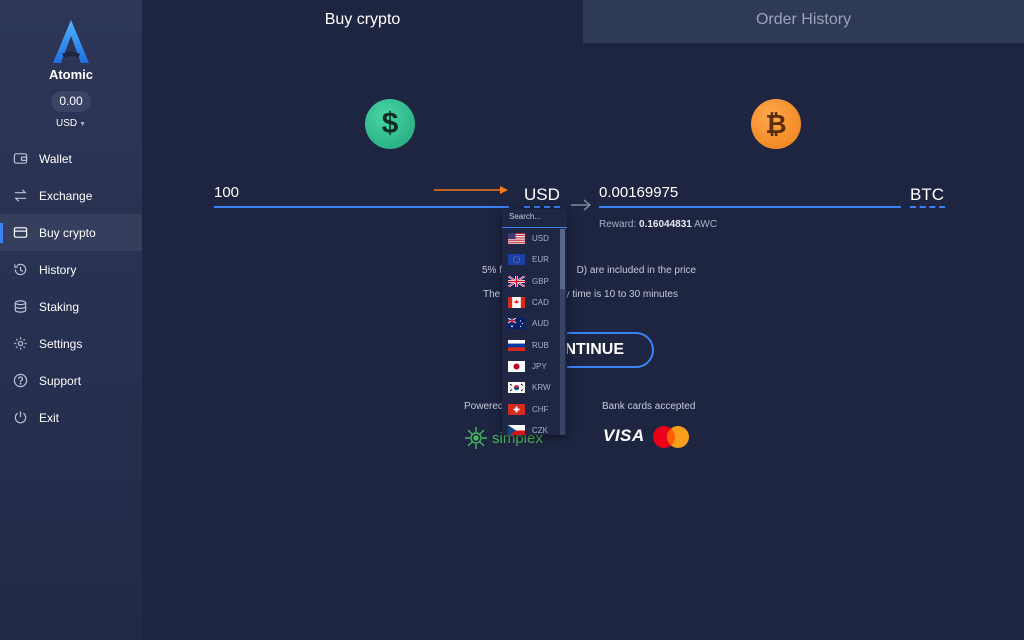 The height and width of the screenshot is (640, 1024). What do you see at coordinates (516, 324) in the screenshot?
I see `australia-flag-icon` at bounding box center [516, 324].